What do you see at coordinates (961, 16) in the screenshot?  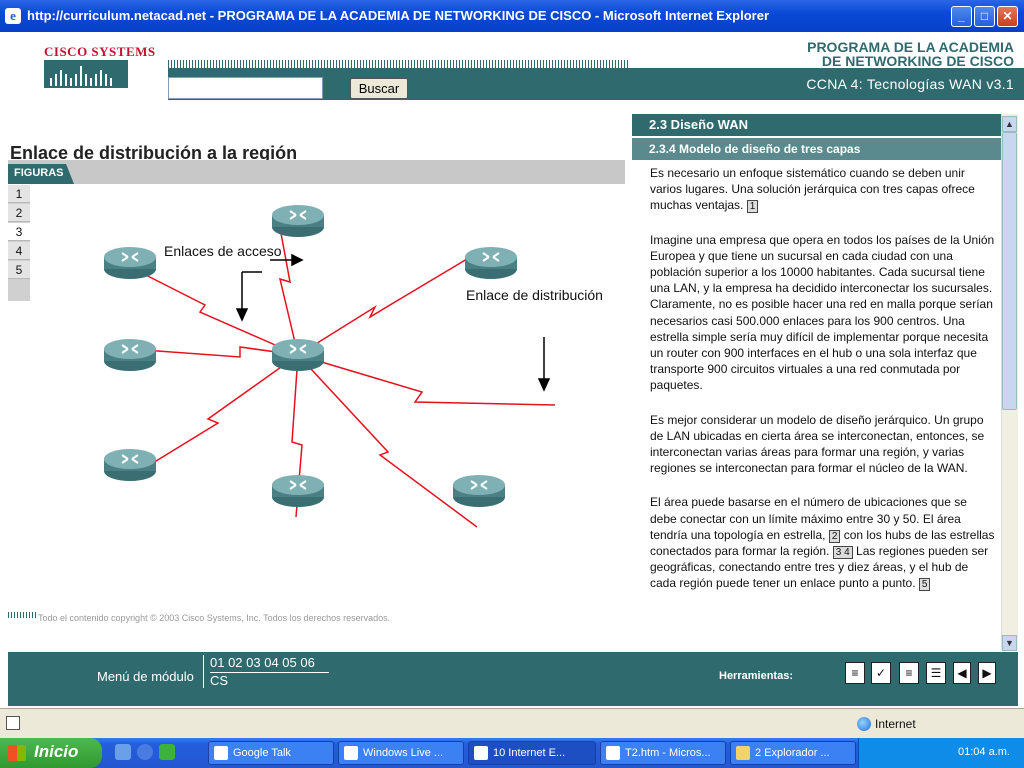 I see `minimize-button: _` at bounding box center [961, 16].